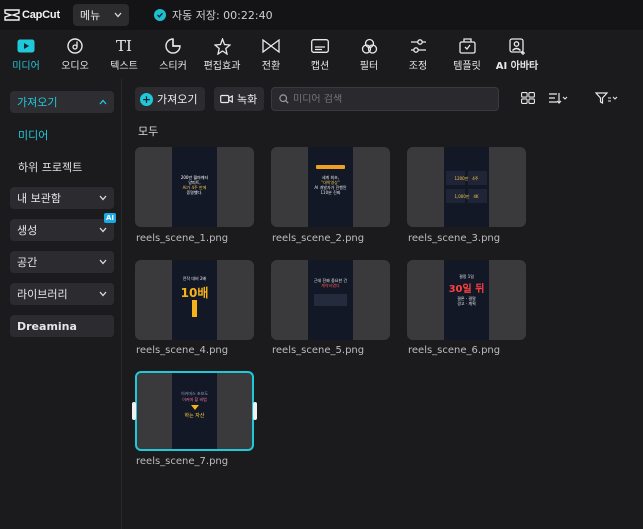  I want to click on search-input, so click(388, 99).